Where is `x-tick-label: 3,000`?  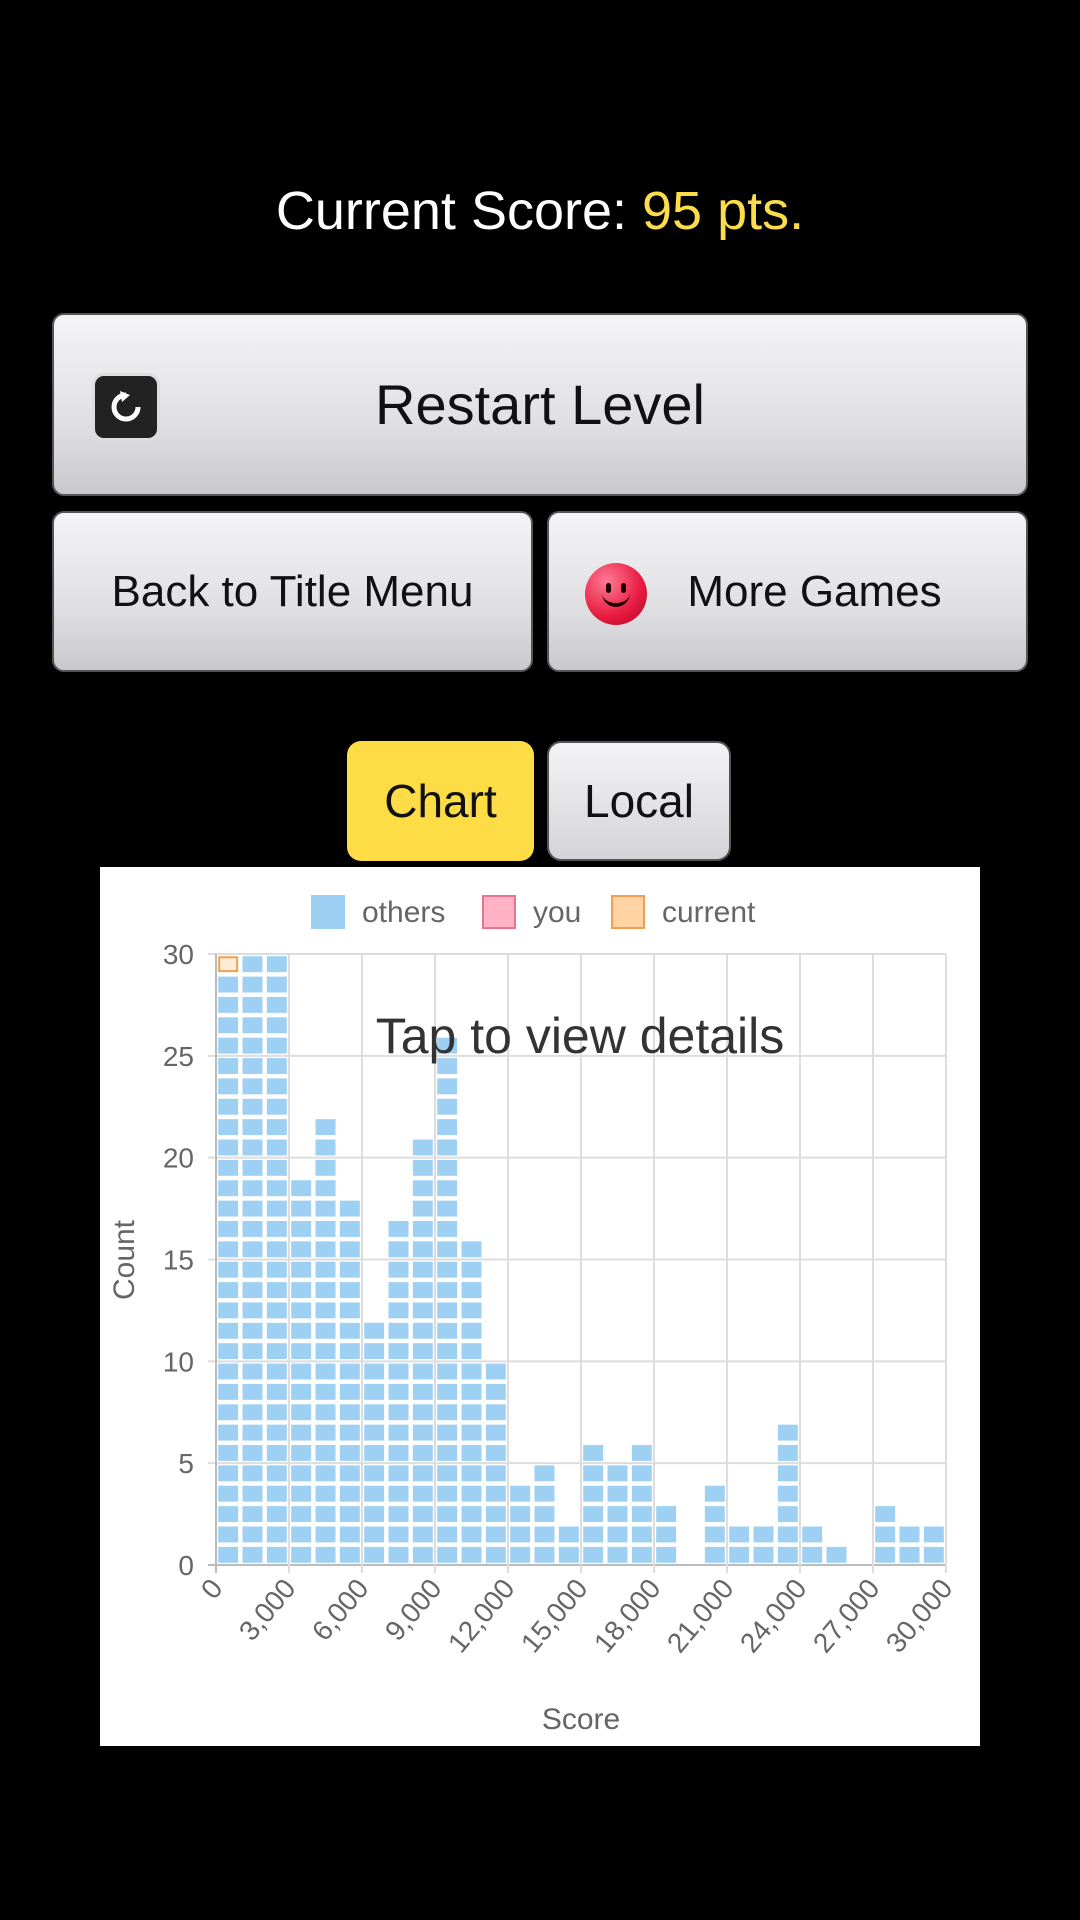
x-tick-label: 3,000 is located at coordinates (267, 1610).